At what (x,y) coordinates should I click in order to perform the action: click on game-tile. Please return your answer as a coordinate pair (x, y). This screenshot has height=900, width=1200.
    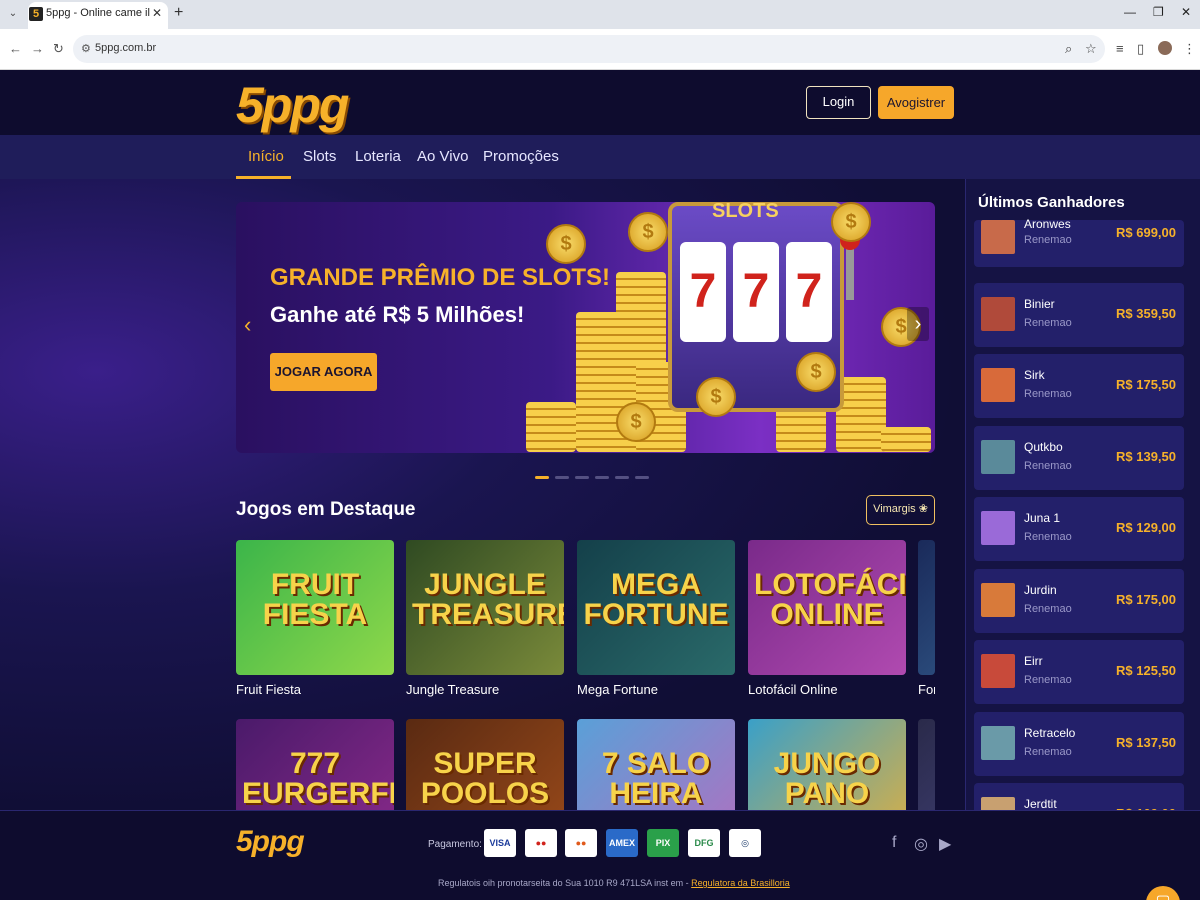
    Looking at the image, I should click on (926, 607).